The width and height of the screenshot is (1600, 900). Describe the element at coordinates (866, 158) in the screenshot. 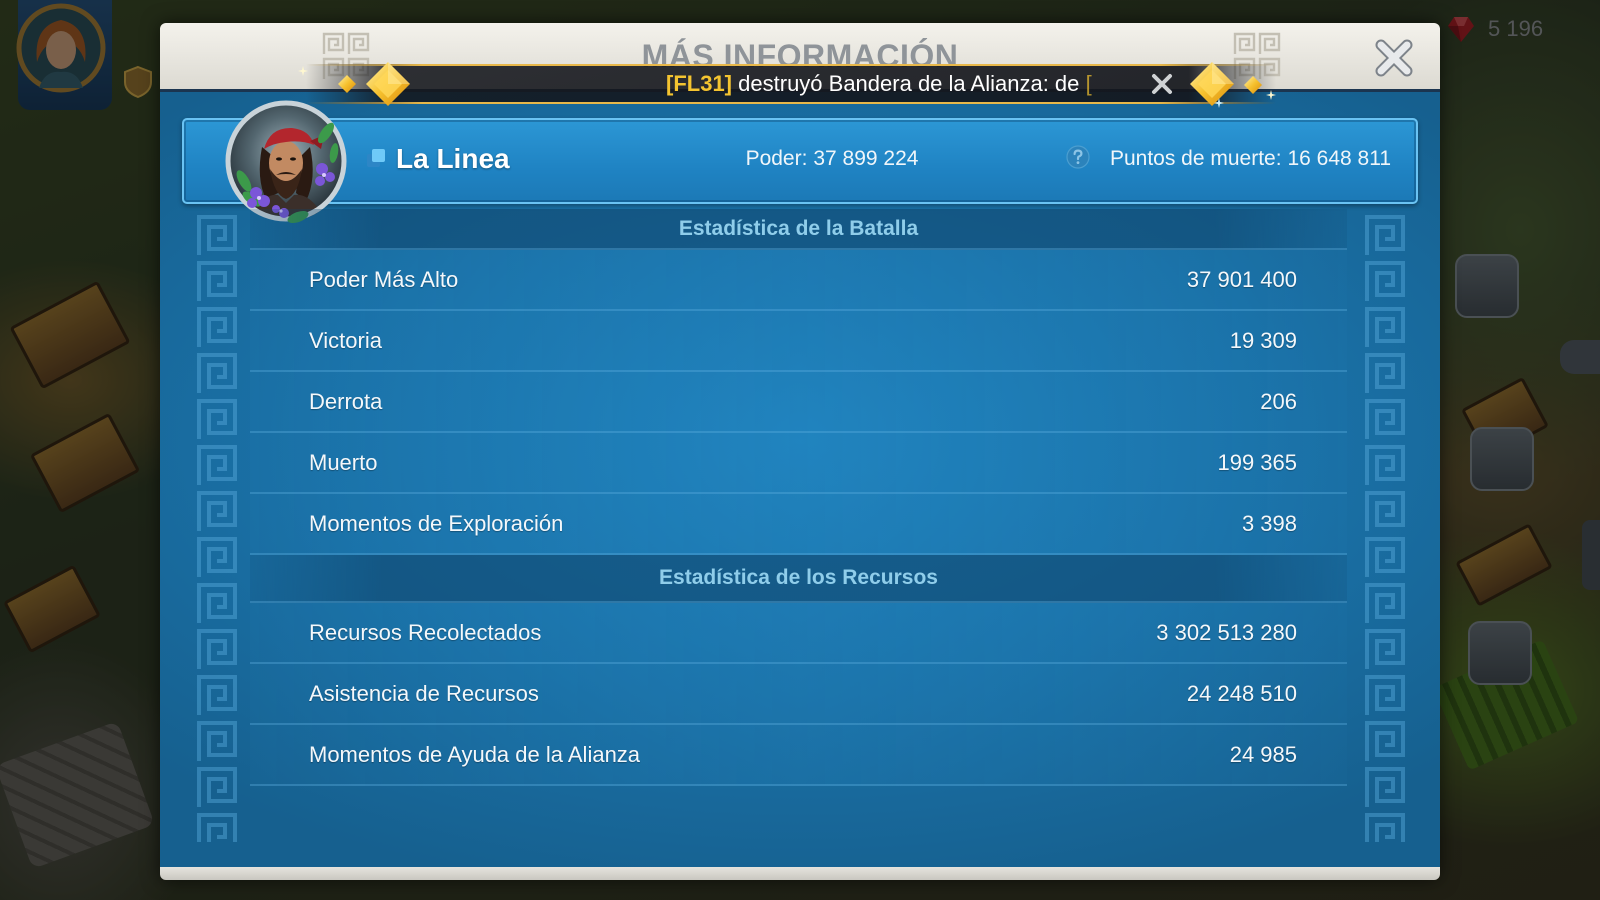

I see `power-value: 37 899 224` at that location.